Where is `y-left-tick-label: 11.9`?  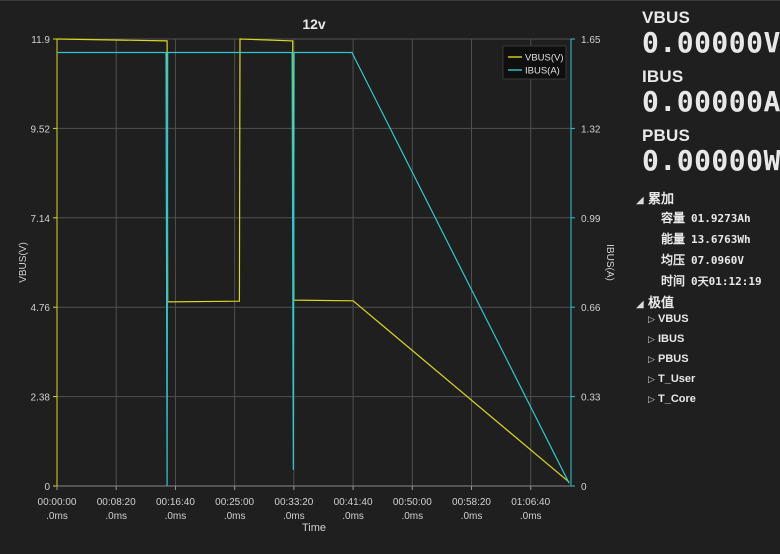 y-left-tick-label: 11.9 is located at coordinates (40, 40).